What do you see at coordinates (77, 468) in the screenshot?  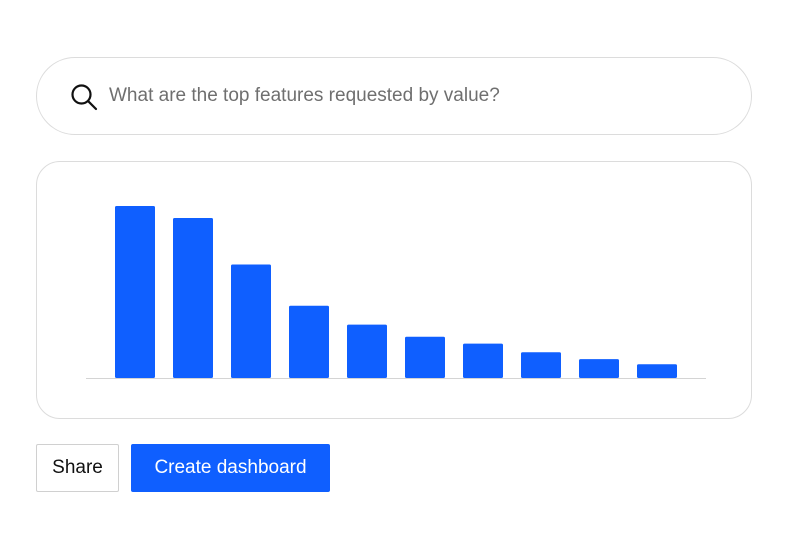 I see `share-button: Share` at bounding box center [77, 468].